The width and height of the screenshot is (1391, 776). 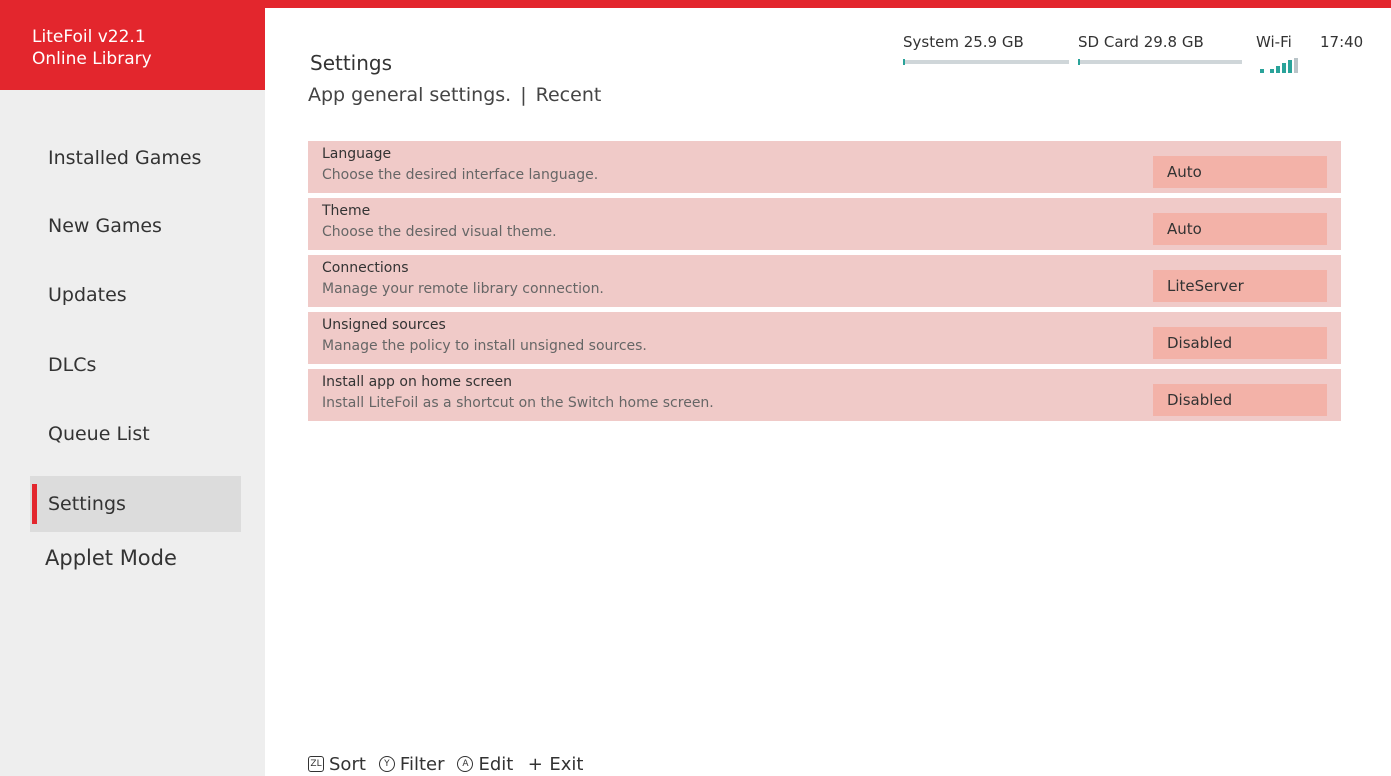 I want to click on applet-mode-label: Applet Mode, so click(x=111, y=558).